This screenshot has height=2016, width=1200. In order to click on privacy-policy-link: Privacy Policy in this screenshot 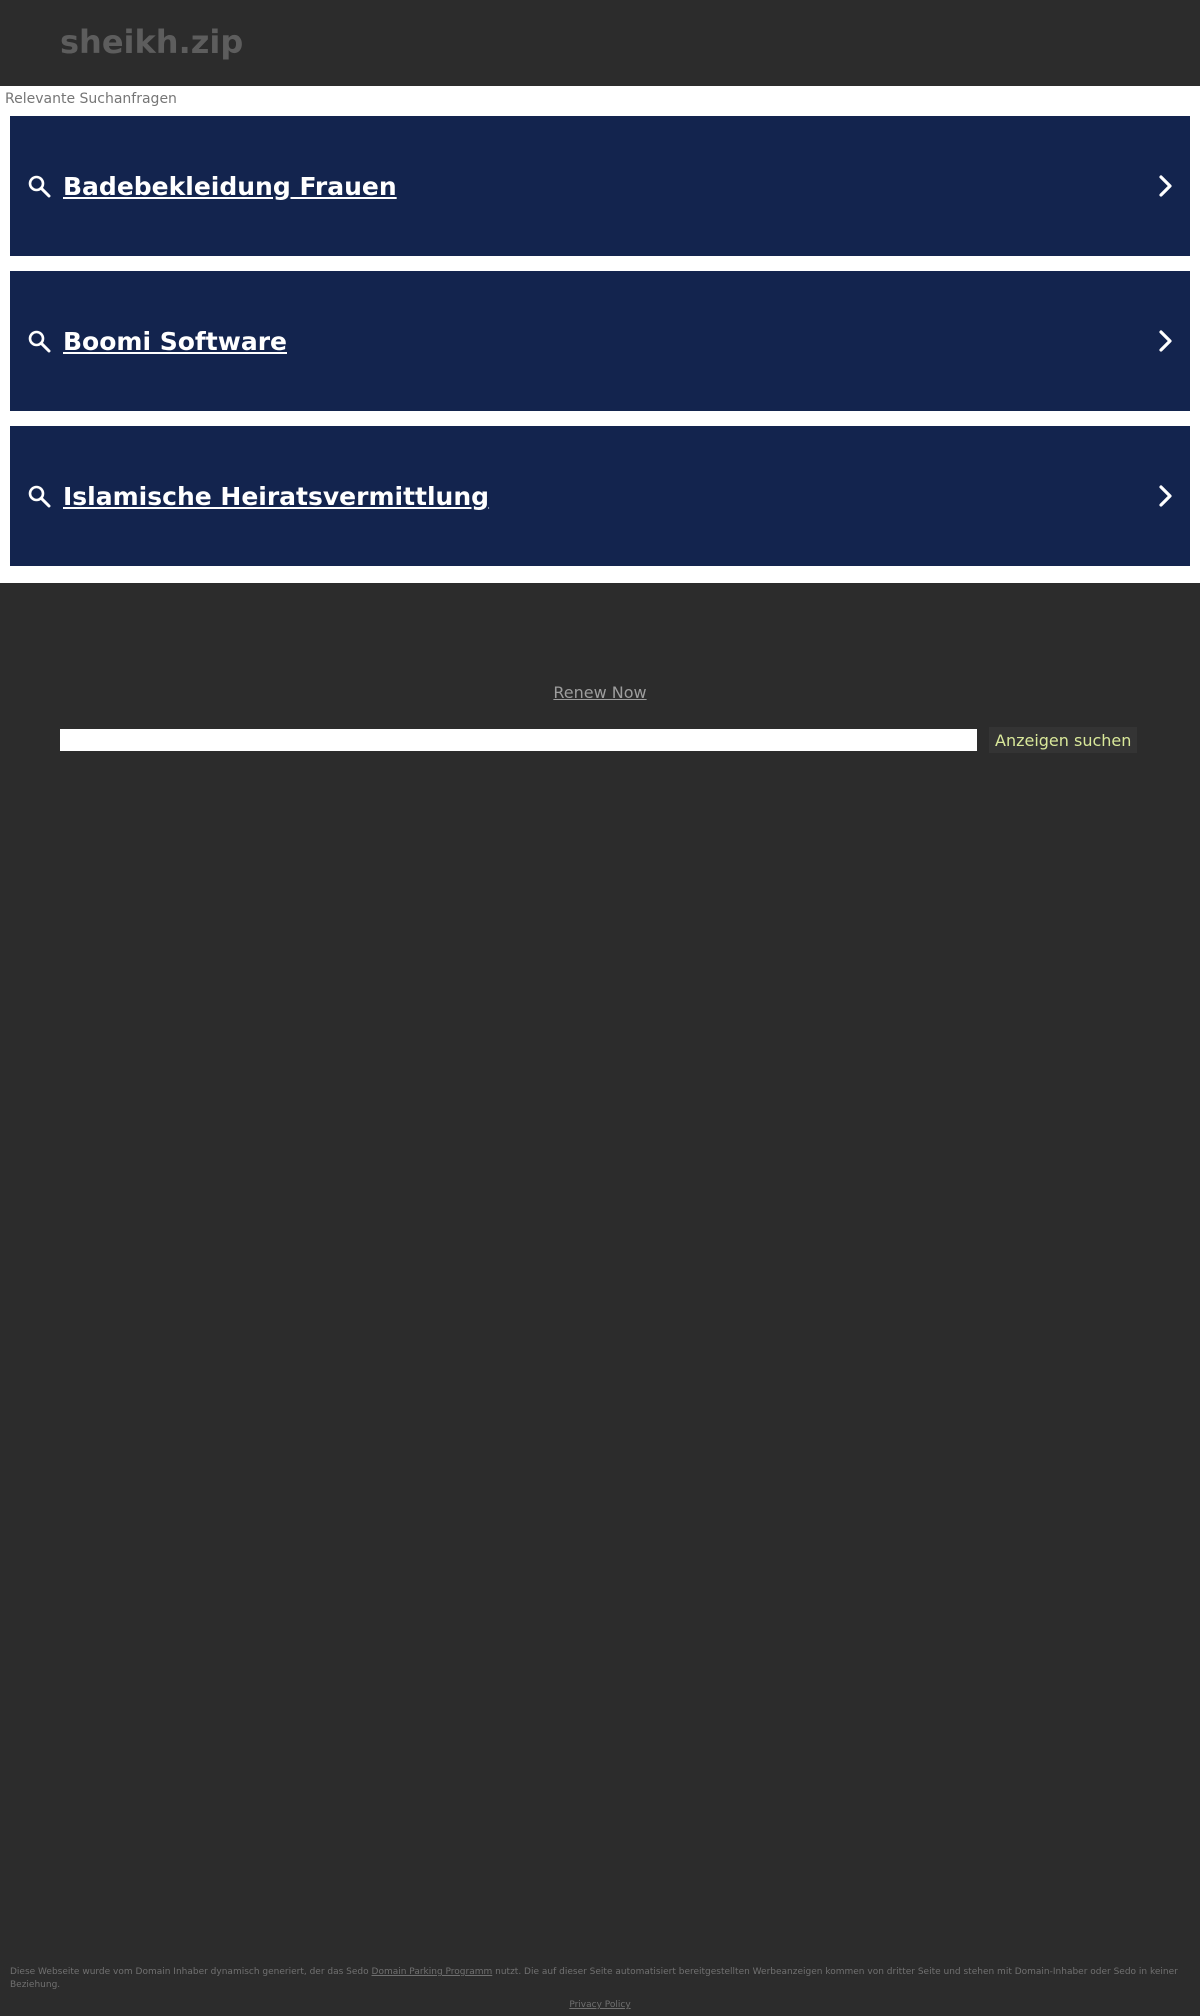, I will do `click(599, 2005)`.